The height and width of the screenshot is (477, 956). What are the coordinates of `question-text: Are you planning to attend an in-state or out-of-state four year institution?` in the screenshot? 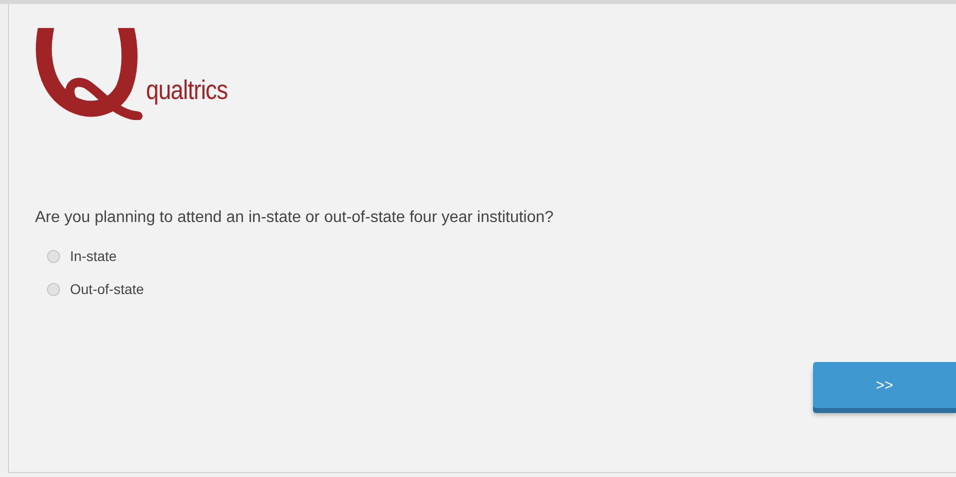 It's located at (295, 218).